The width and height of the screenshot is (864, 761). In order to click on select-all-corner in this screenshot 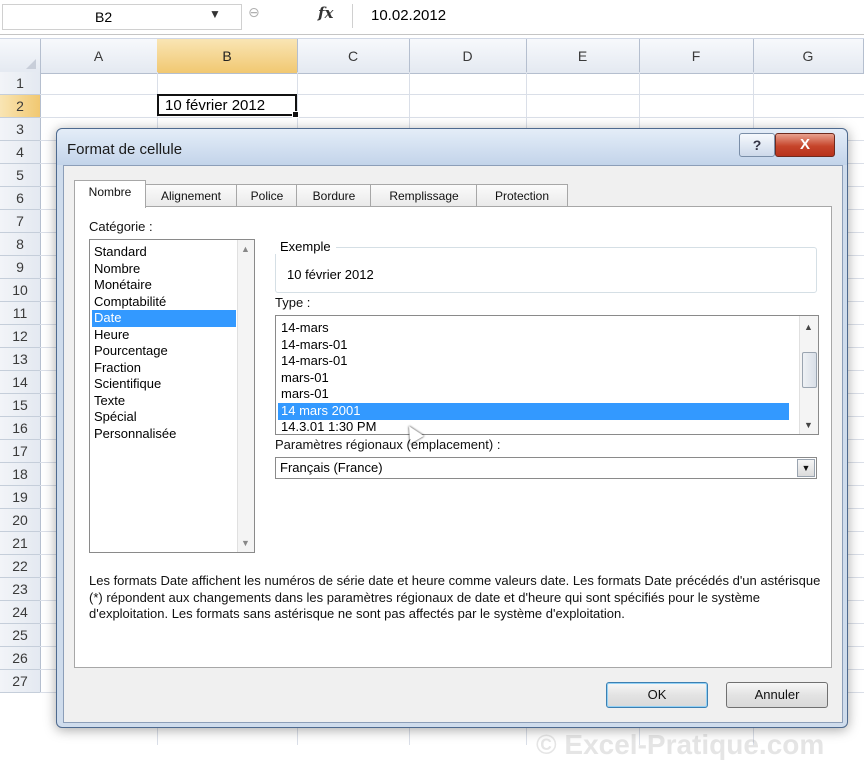, I will do `click(20, 56)`.